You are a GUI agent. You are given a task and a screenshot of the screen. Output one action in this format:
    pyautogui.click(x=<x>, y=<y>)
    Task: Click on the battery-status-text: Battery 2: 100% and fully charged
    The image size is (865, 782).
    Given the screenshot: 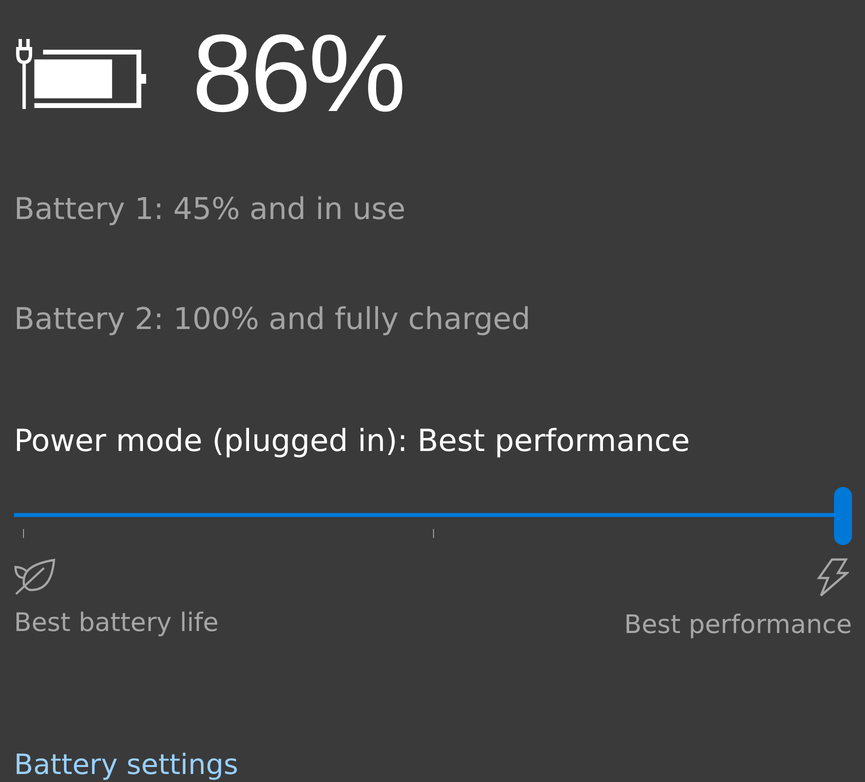 What is the action you would take?
    pyautogui.click(x=273, y=320)
    